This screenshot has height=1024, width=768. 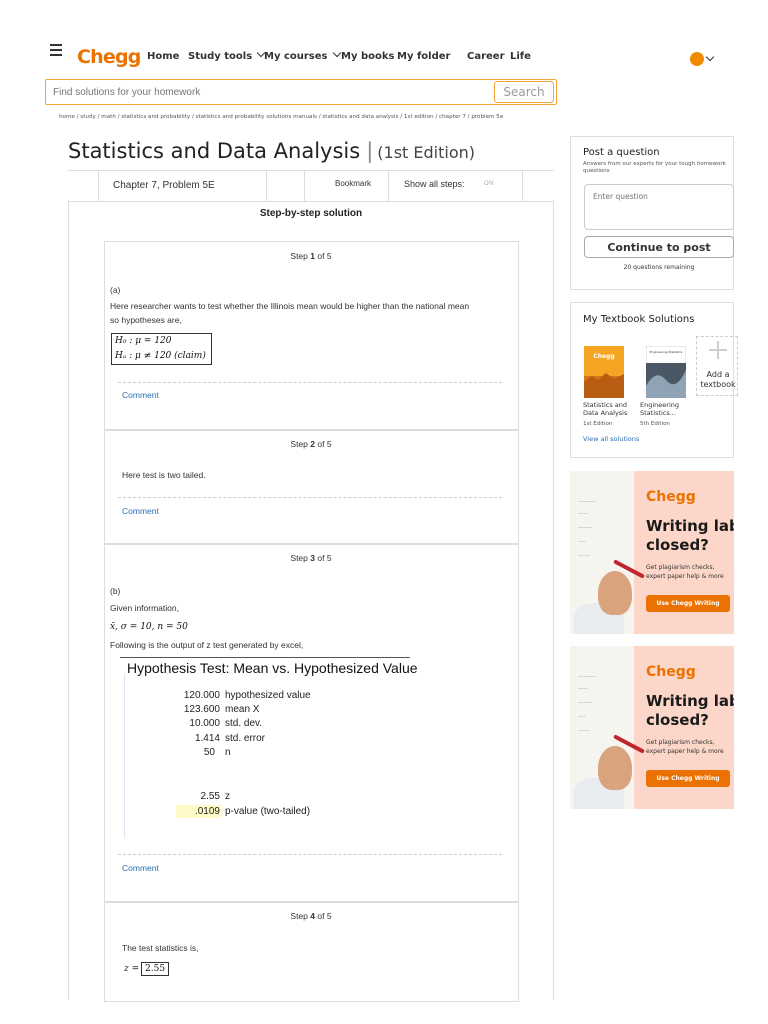 I want to click on continue-to-post-button: Continue to post, so click(x=659, y=247).